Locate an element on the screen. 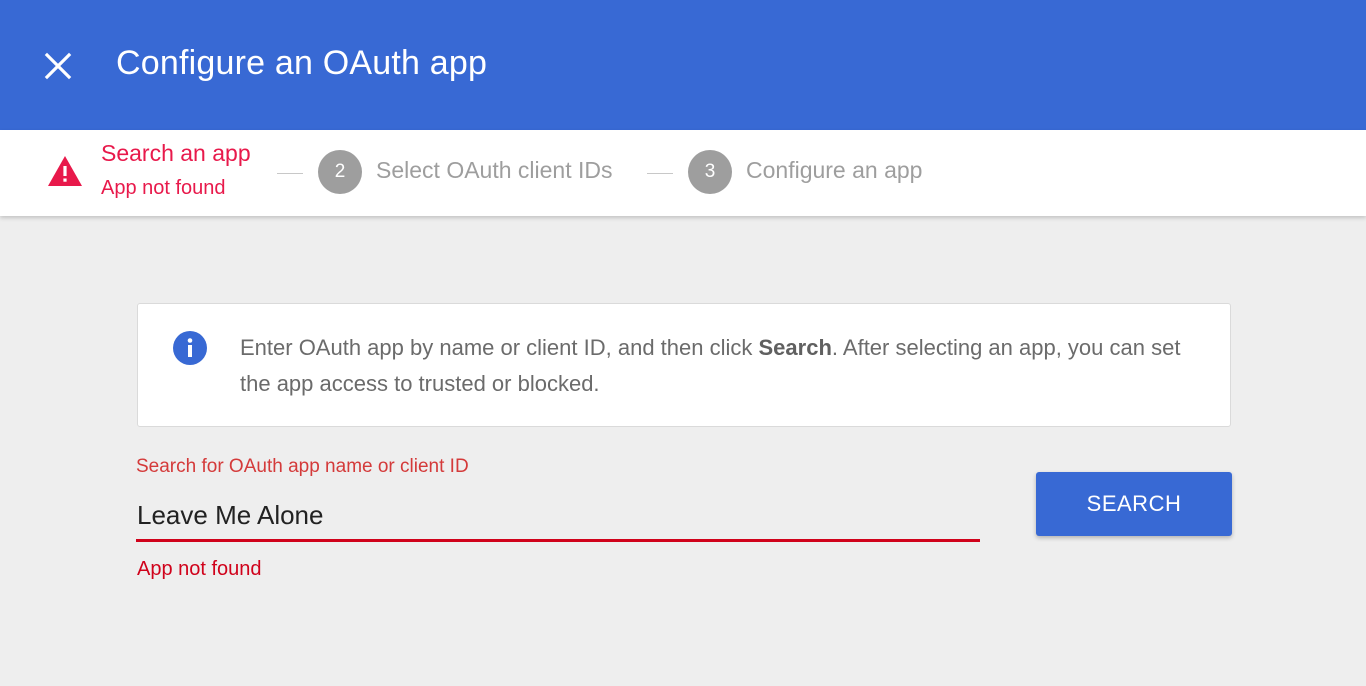  step-search-app-error: App not found is located at coordinates (163, 188).